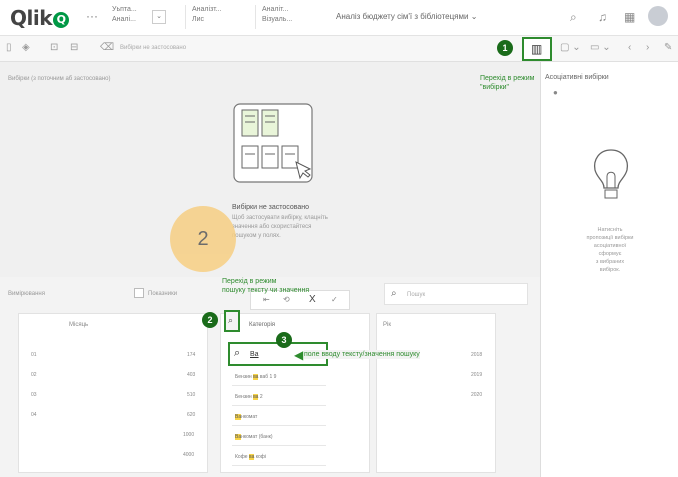 Image resolution: width=678 pixels, height=477 pixels. I want to click on logo-mark-icon: Q, so click(61, 20).